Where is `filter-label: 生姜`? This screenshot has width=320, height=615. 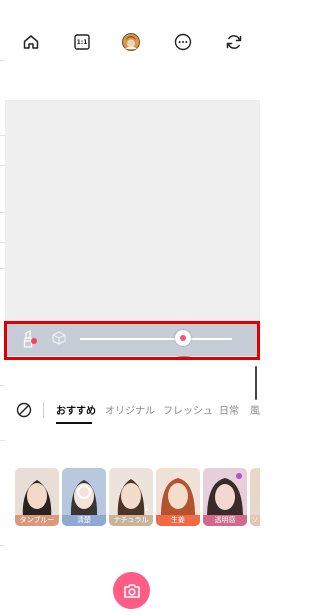
filter-label: 生姜 is located at coordinates (178, 520).